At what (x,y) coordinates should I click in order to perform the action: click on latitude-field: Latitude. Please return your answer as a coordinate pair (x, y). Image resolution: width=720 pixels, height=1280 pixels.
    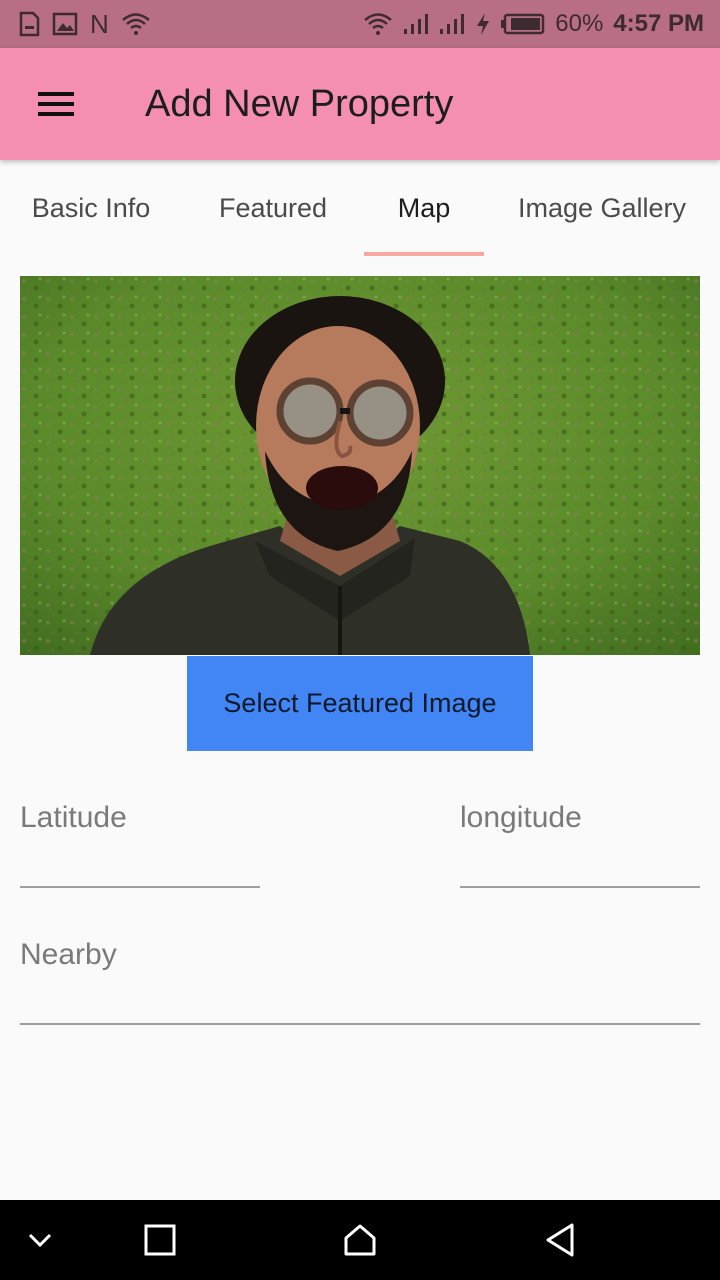
    Looking at the image, I should click on (140, 842).